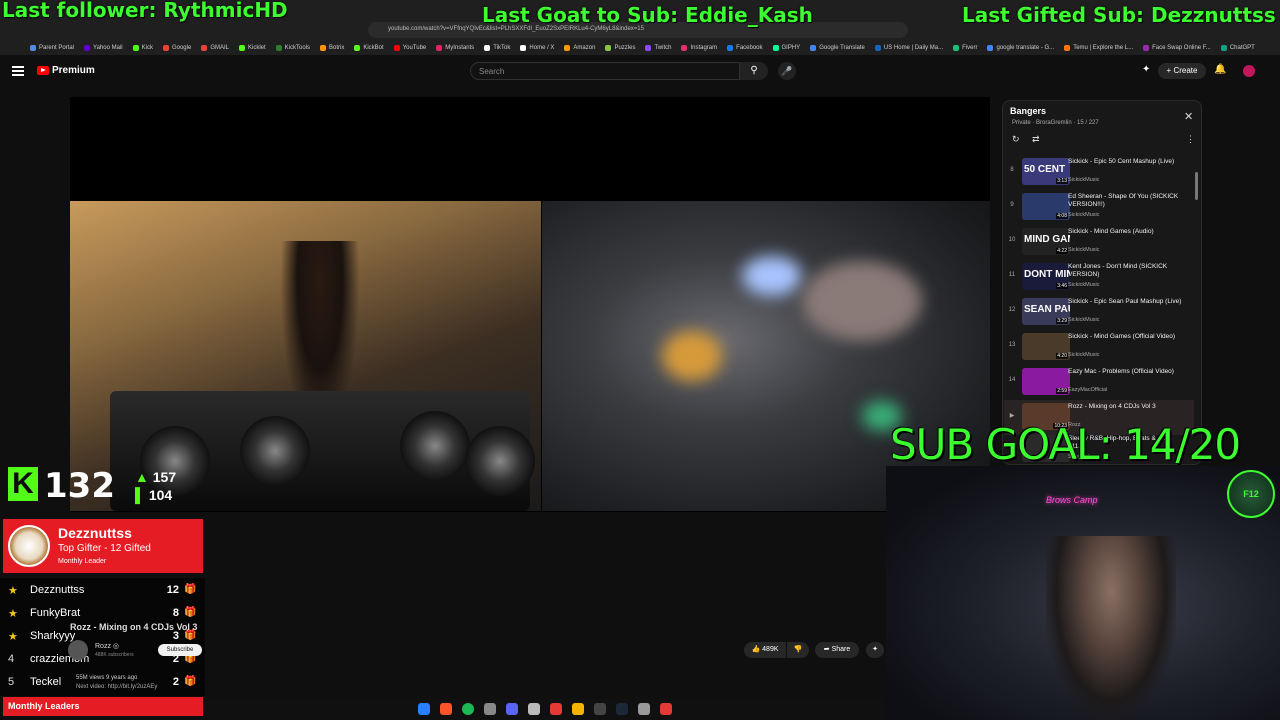  What do you see at coordinates (215, 47) in the screenshot?
I see `bookmark-item: GMAIL` at bounding box center [215, 47].